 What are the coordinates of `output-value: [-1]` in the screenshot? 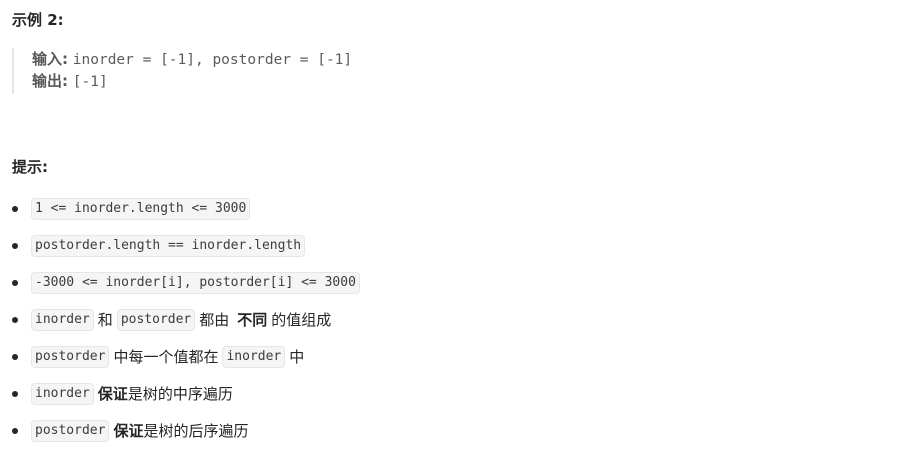 It's located at (90, 82).